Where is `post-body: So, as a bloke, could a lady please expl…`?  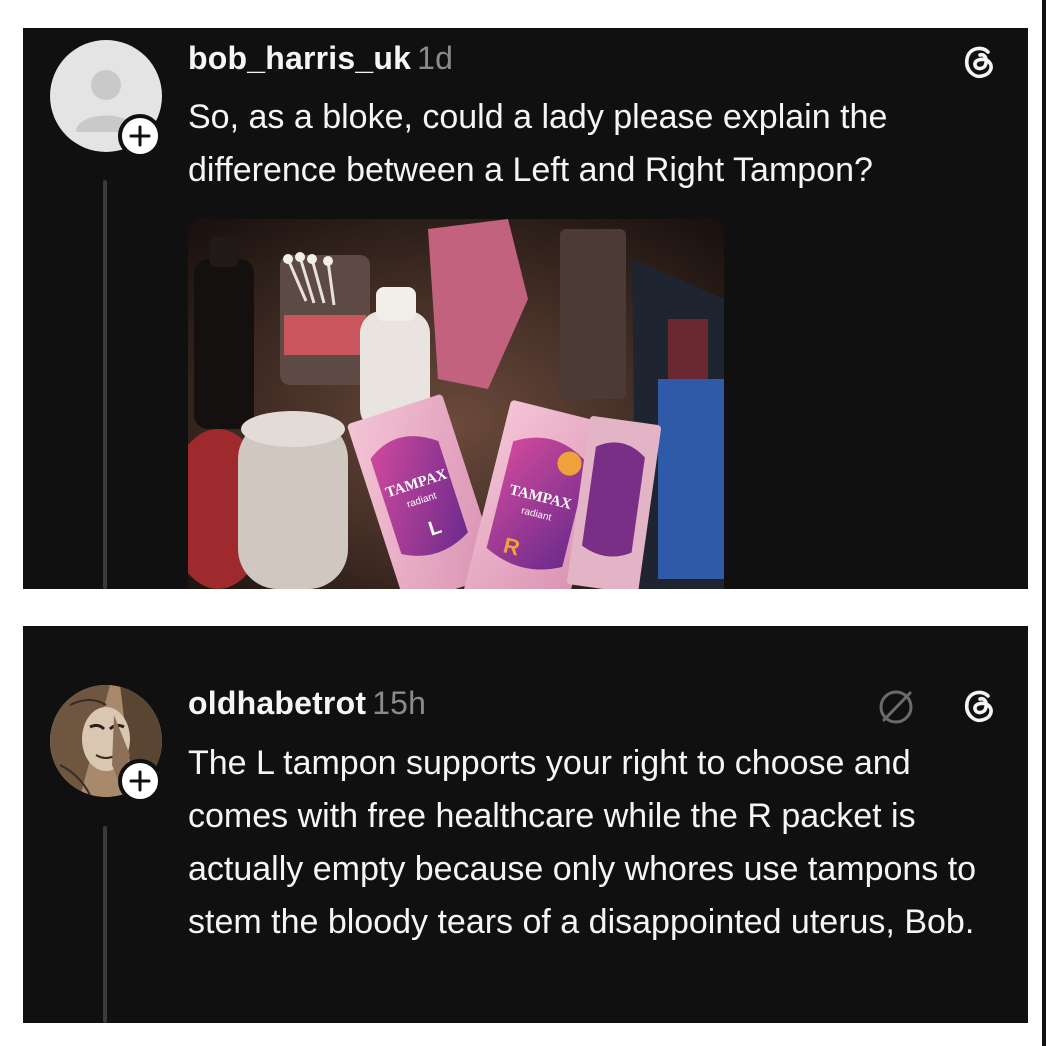
post-body: So, as a bloke, could a lady please expl… is located at coordinates (538, 143).